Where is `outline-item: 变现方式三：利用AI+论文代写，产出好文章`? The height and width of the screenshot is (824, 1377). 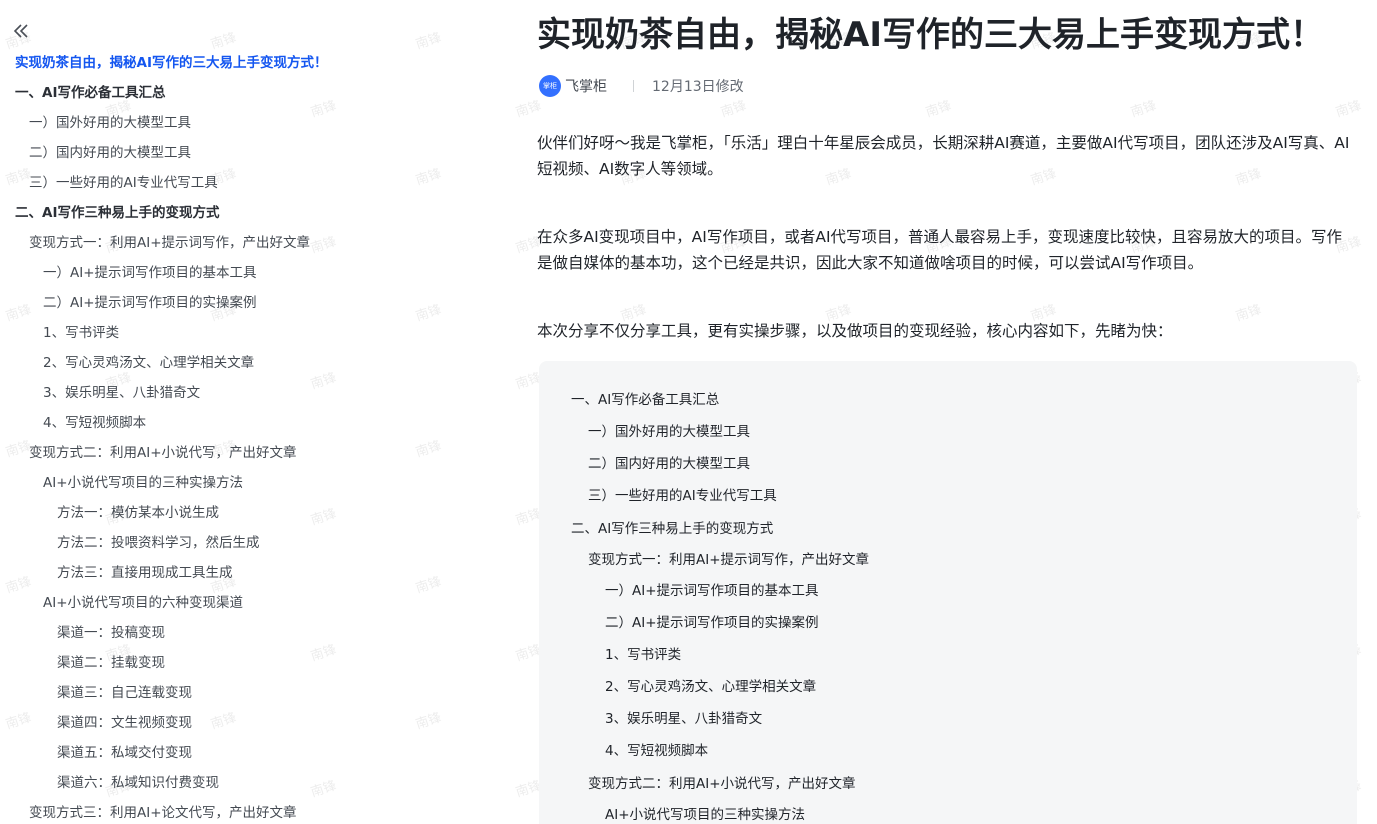 outline-item: 变现方式三：利用AI+论文代写，产出好文章 is located at coordinates (163, 813).